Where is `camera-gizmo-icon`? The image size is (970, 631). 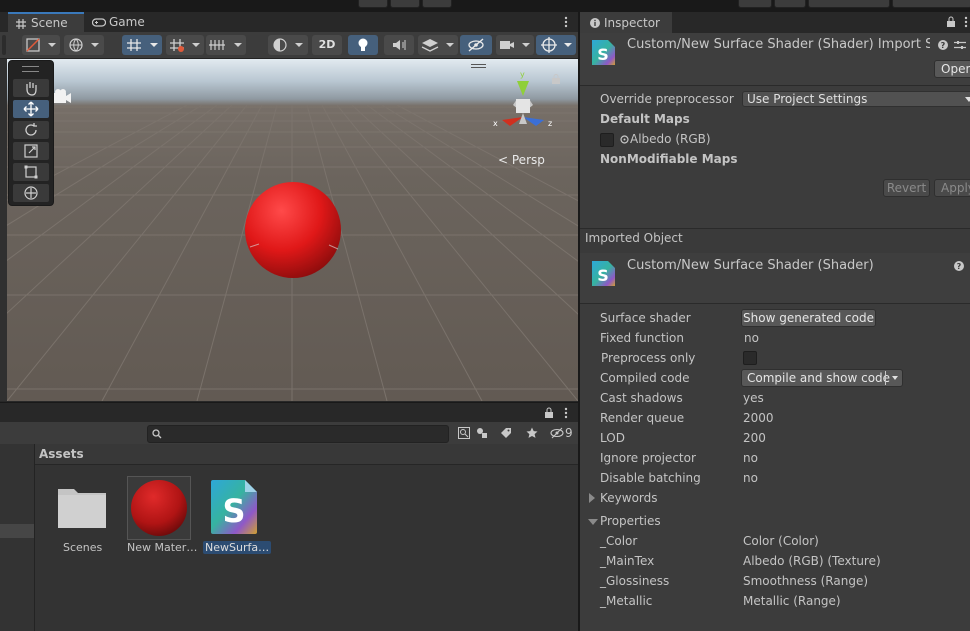
camera-gizmo-icon is located at coordinates (62, 97).